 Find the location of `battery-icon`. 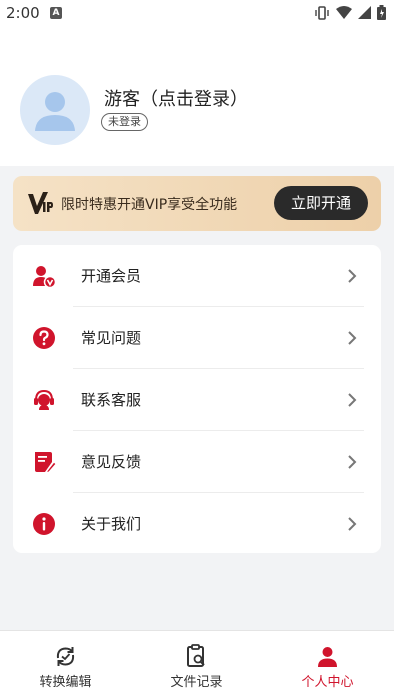

battery-icon is located at coordinates (381, 12).